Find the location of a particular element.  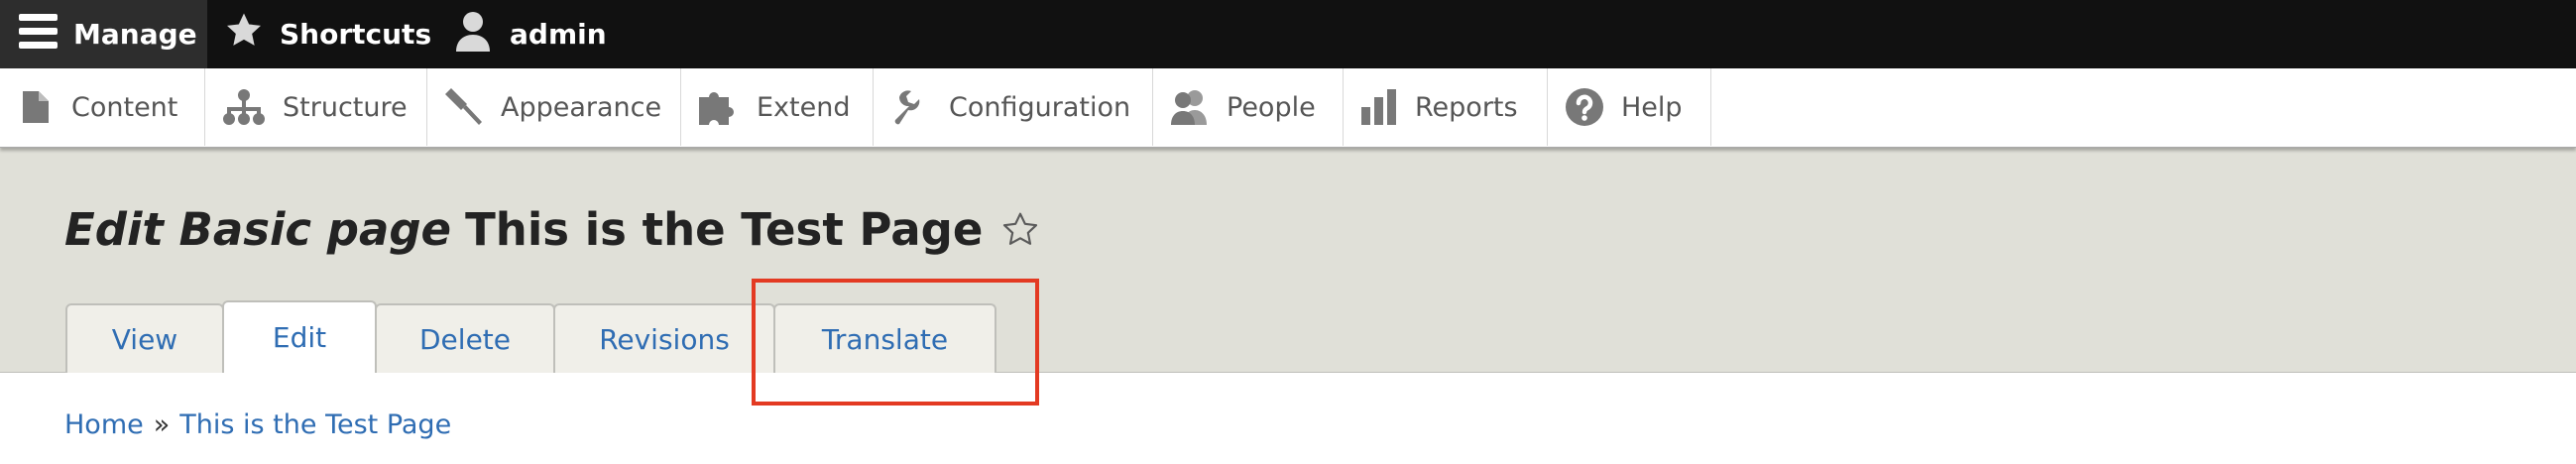

user-account-button: admin is located at coordinates (530, 34).